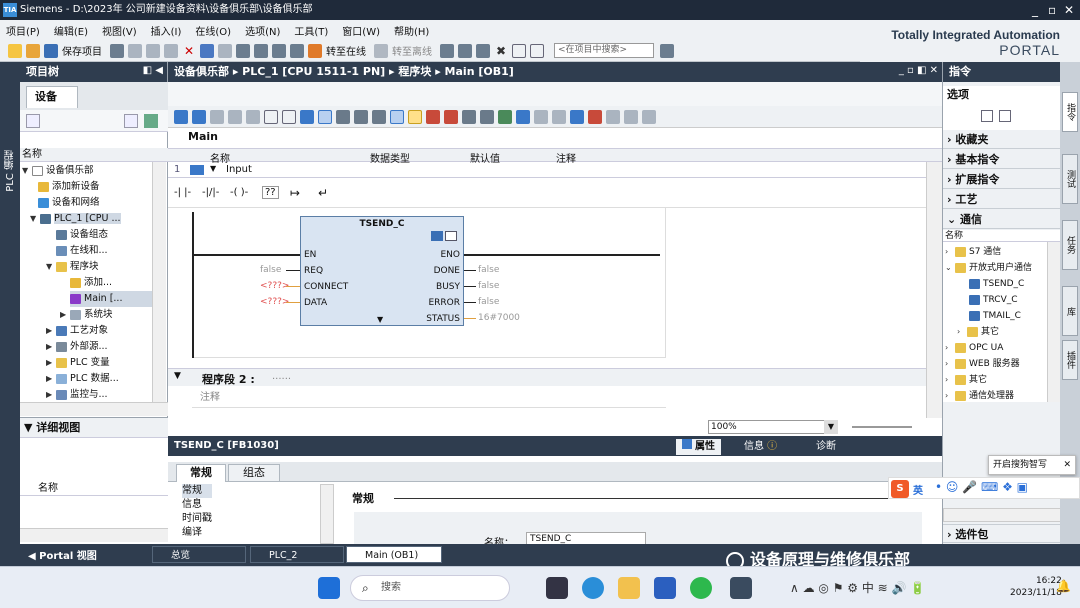  What do you see at coordinates (665, 588) in the screenshot?
I see `word-icon` at bounding box center [665, 588].